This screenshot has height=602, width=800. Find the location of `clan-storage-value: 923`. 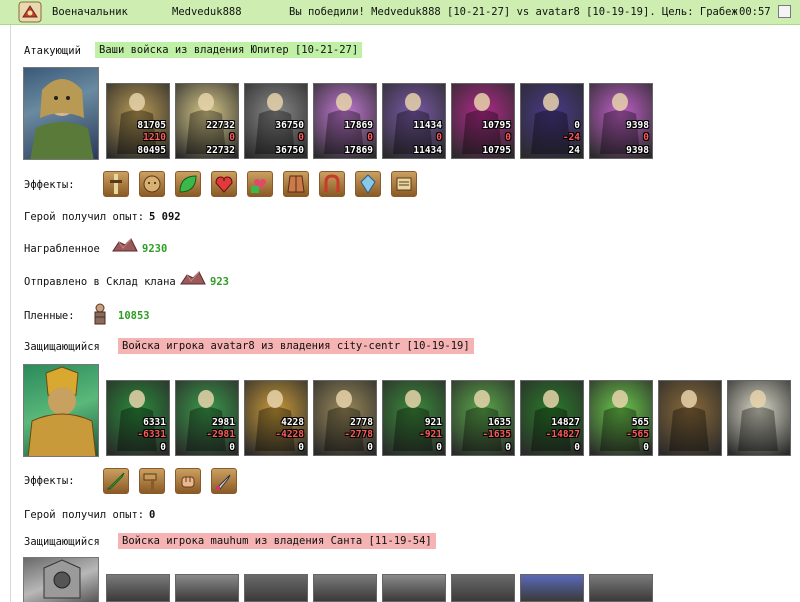

clan-storage-value: 923 is located at coordinates (219, 282).